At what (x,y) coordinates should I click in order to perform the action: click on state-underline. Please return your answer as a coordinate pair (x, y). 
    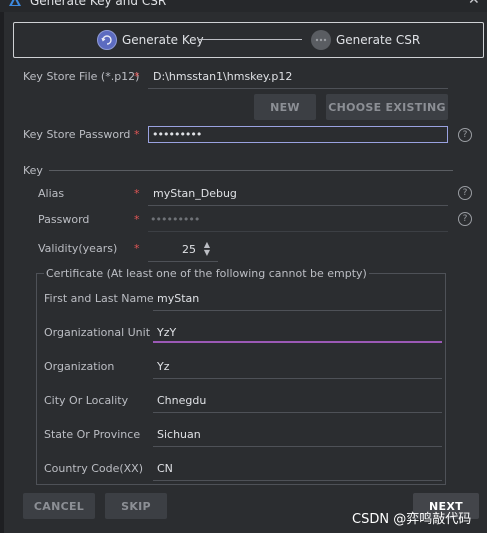
    Looking at the image, I should click on (297, 446).